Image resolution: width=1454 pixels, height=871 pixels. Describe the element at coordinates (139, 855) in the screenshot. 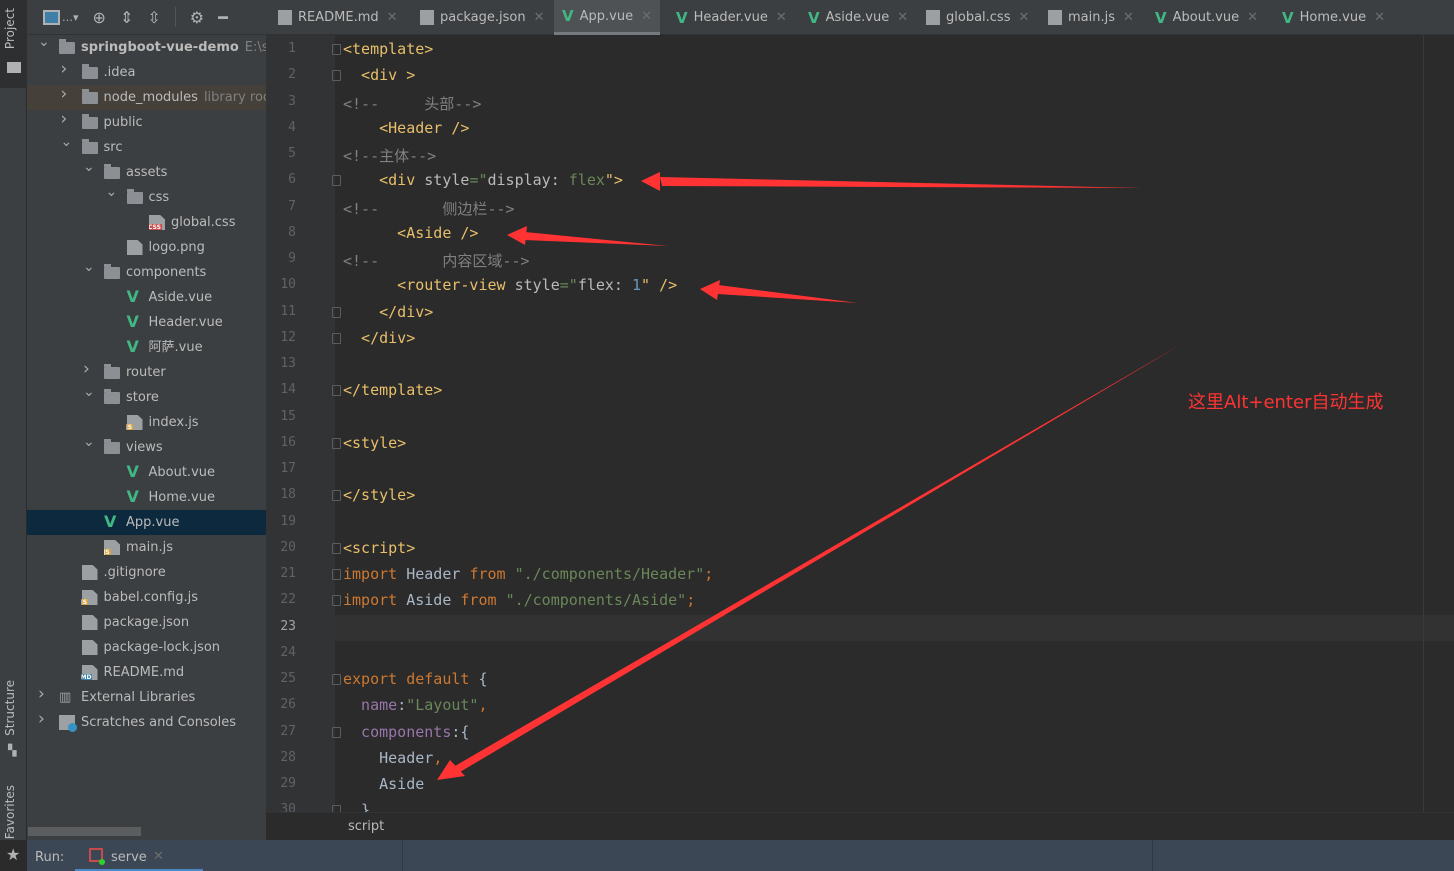

I see `run-tab-serve: serve ✕` at that location.